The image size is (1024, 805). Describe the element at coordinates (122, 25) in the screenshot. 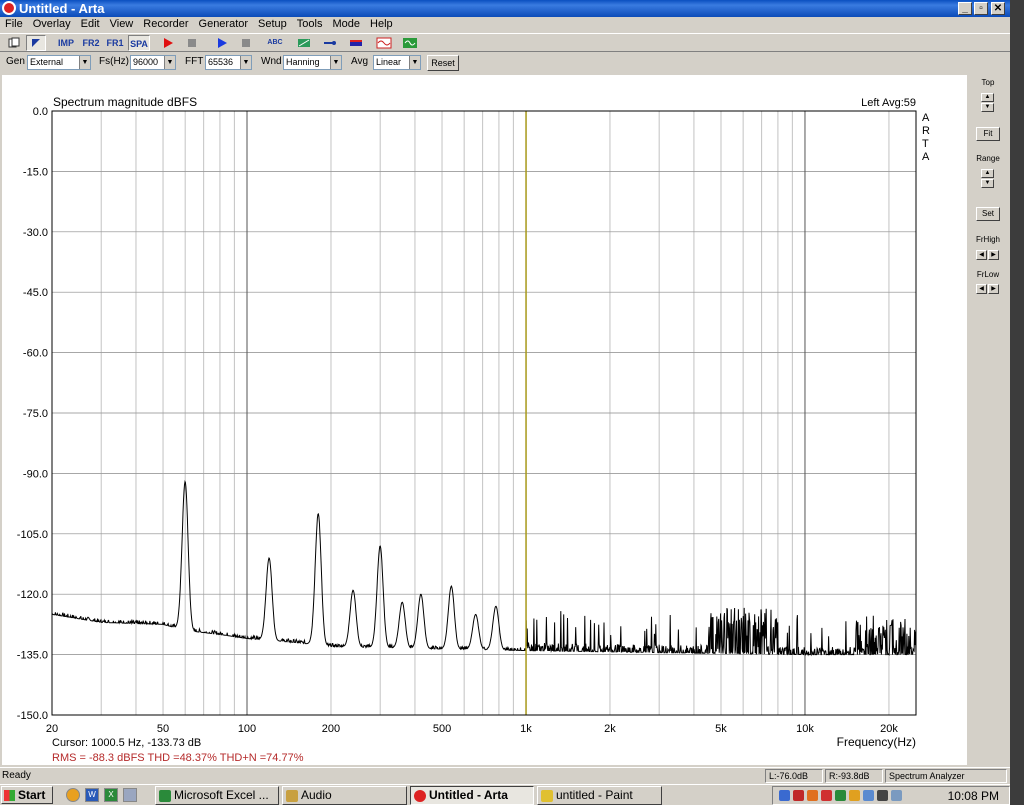

I see `menu-view: View` at that location.